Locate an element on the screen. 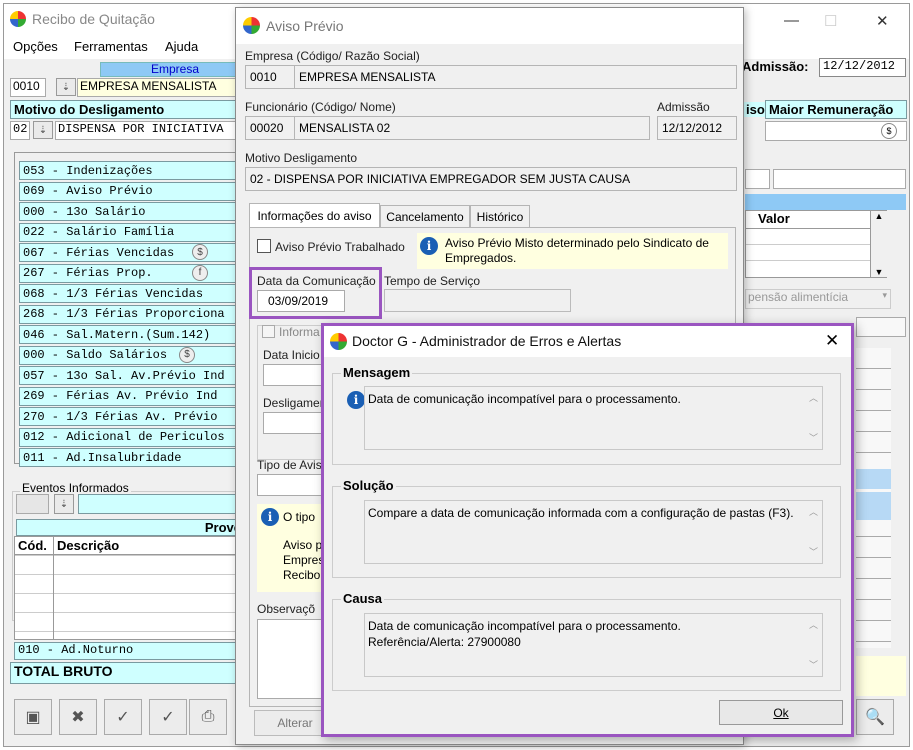  tipo-aviso-label: Tipo de Avis is located at coordinates (289, 465).